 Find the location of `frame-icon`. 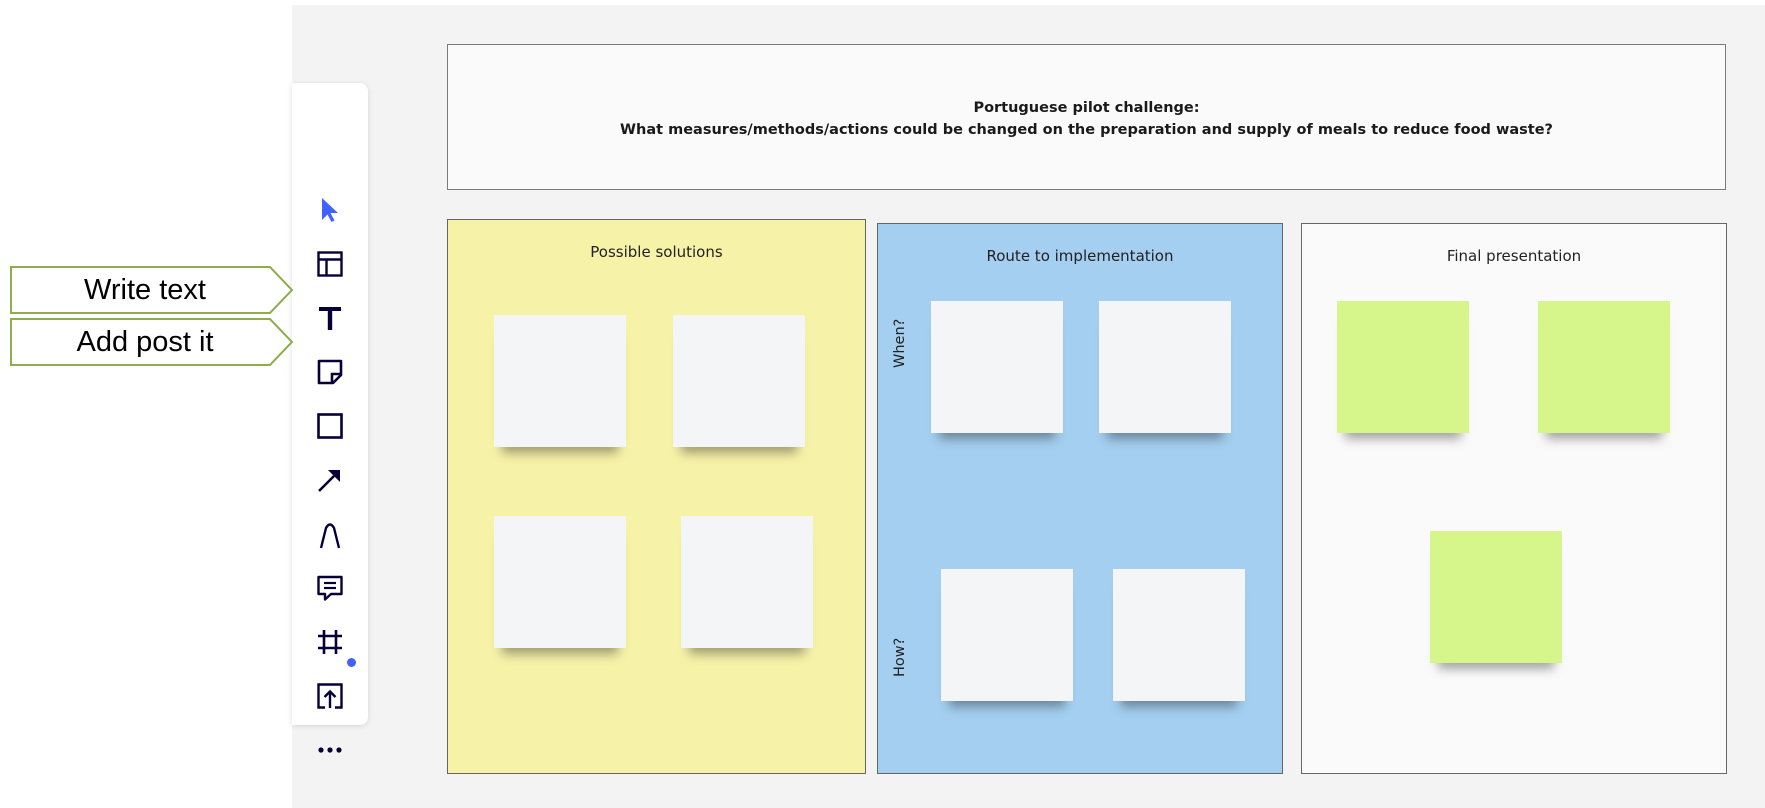

frame-icon is located at coordinates (330, 642).